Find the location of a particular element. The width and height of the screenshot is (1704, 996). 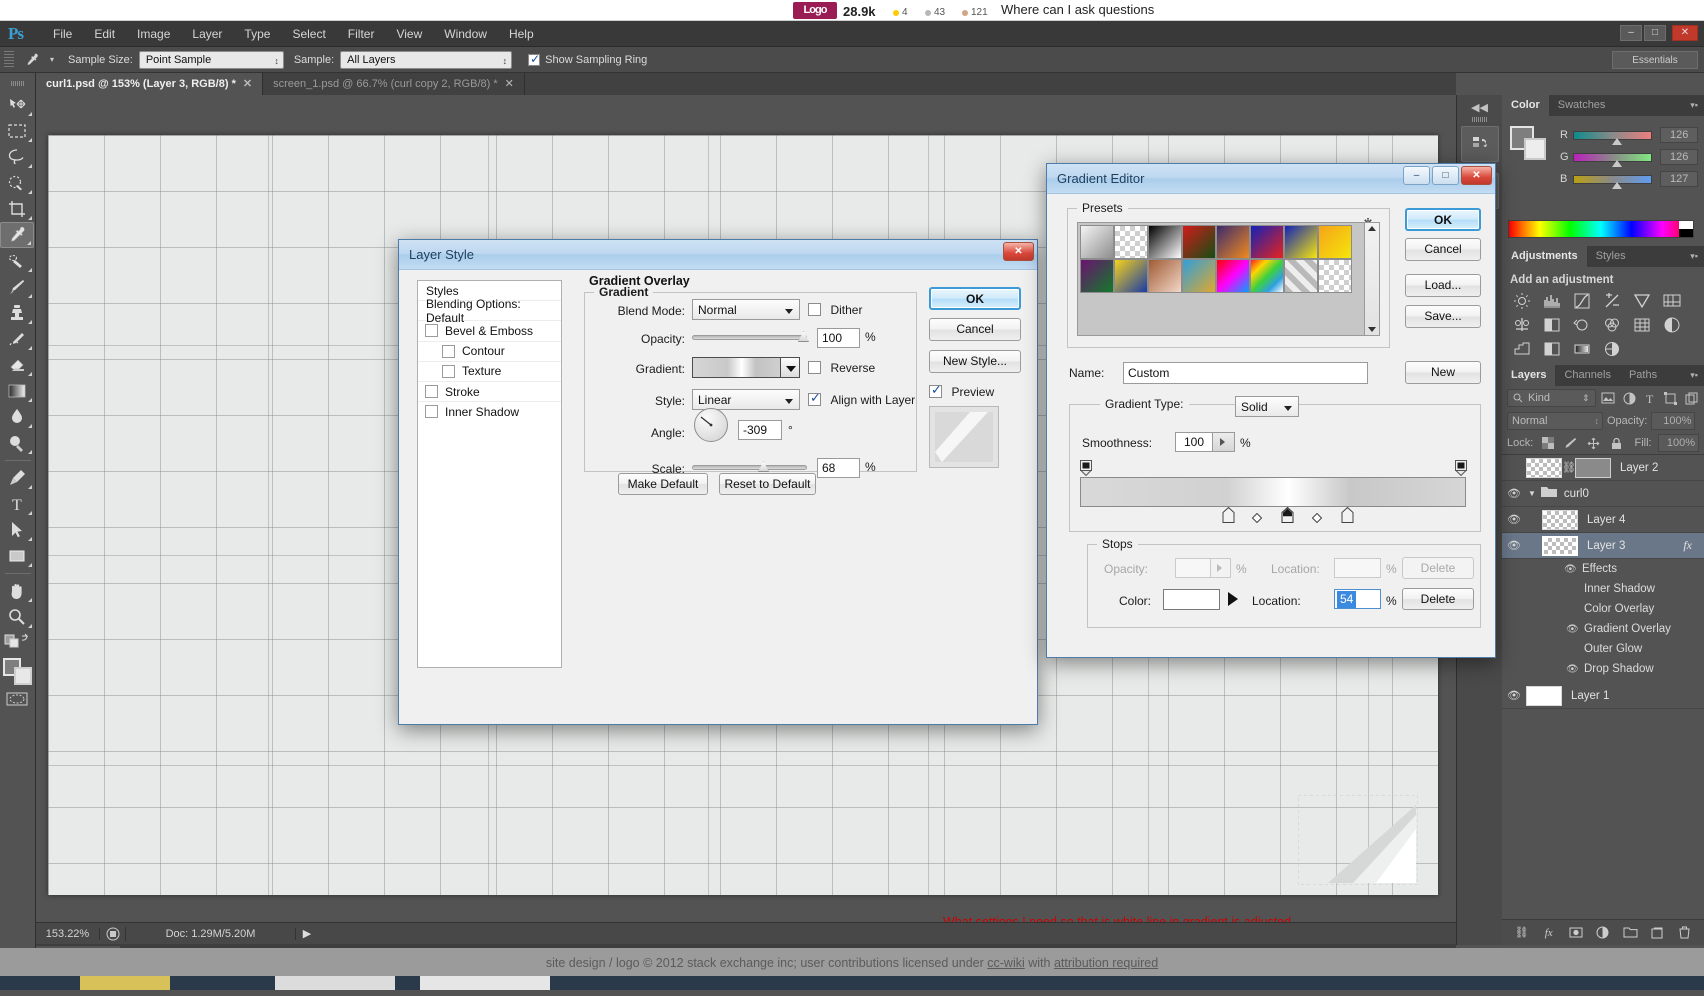

gradient-name-input: Custom is located at coordinates (1245, 373).